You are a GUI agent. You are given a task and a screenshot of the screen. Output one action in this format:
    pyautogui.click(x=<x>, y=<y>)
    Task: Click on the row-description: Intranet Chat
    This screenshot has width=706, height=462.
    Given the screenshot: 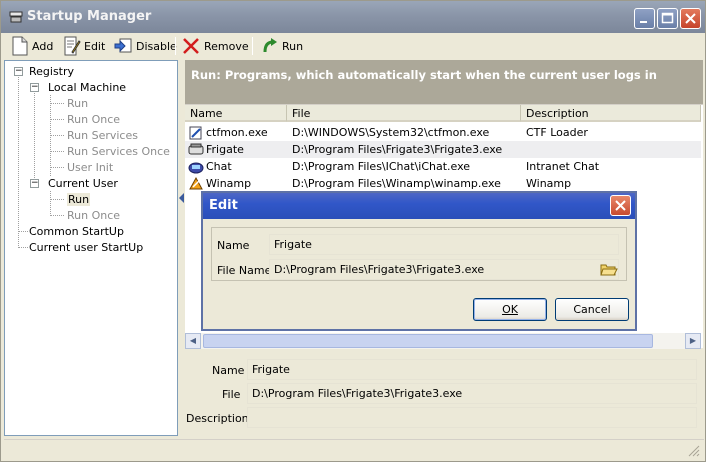 What is the action you would take?
    pyautogui.click(x=563, y=166)
    